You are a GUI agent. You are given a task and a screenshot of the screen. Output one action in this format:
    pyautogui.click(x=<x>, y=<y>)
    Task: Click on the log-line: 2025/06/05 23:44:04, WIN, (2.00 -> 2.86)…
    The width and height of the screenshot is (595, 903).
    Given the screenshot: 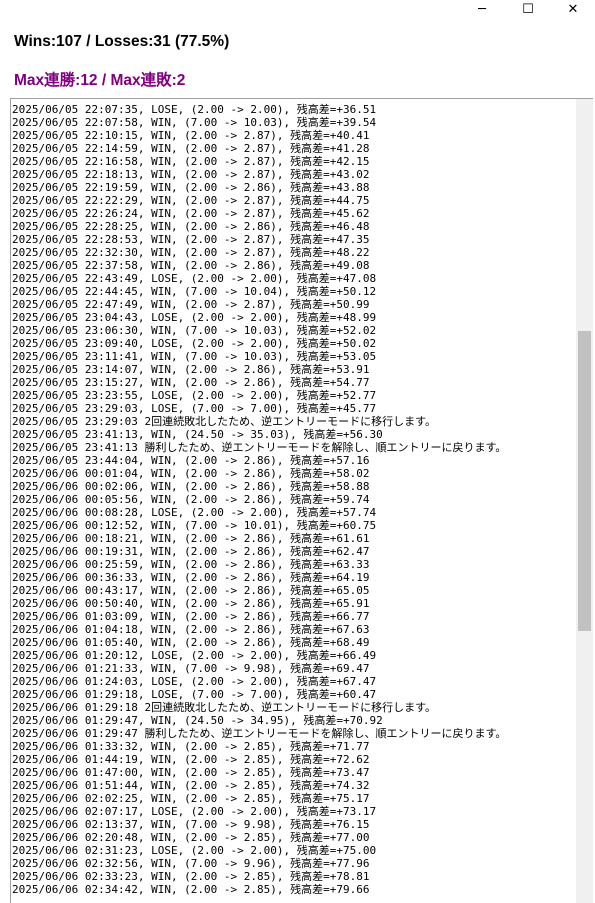 What is the action you would take?
    pyautogui.click(x=191, y=460)
    